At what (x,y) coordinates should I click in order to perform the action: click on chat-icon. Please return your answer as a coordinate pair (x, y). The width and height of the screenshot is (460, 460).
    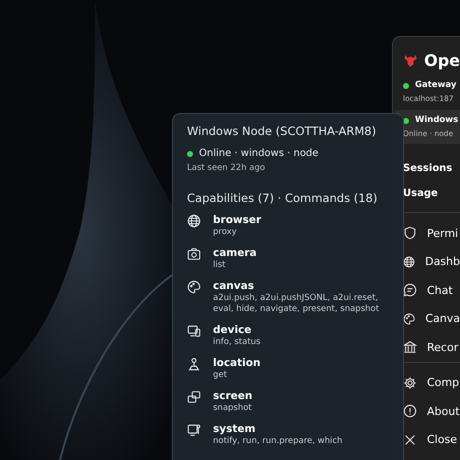
    Looking at the image, I should click on (410, 290).